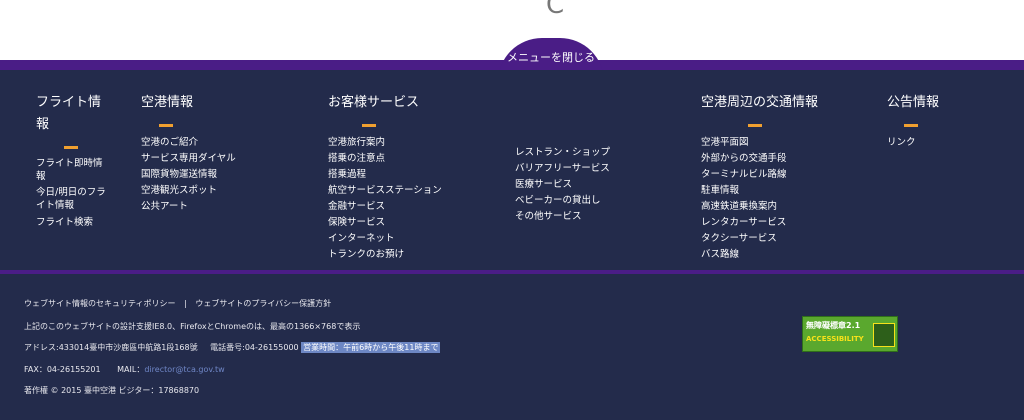  What do you see at coordinates (776, 207) in the screenshot?
I see `menu-item-hsr: 高速鉄道乗換案内` at bounding box center [776, 207].